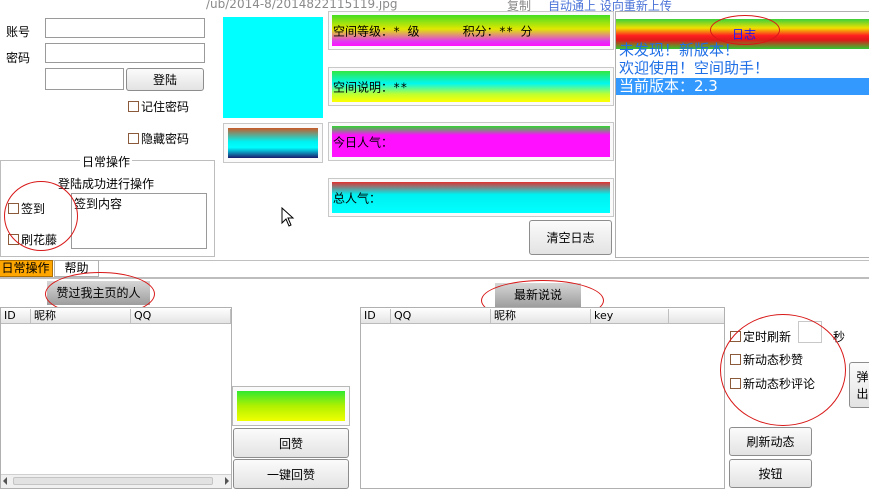 The image size is (869, 489). I want to click on log-title: 日志, so click(743, 34).